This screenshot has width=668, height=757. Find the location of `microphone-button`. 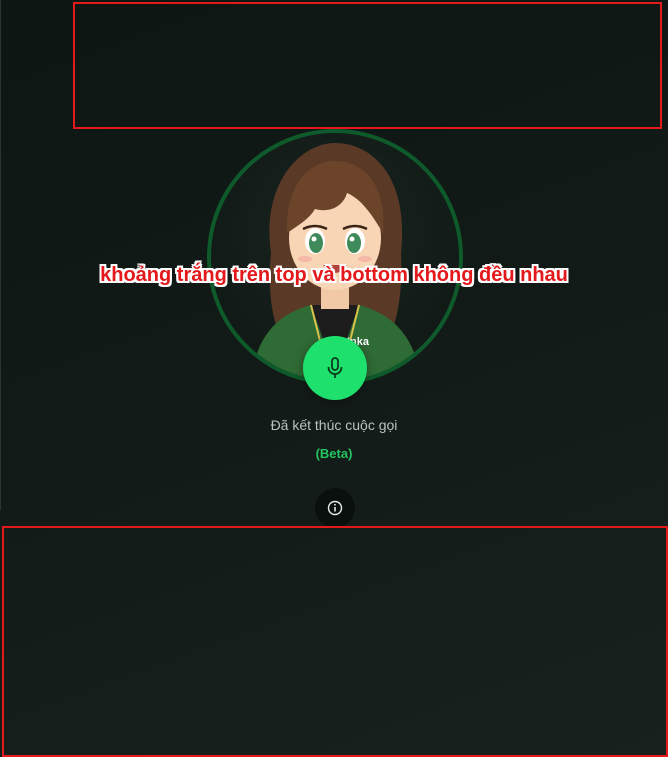

microphone-button is located at coordinates (335, 368).